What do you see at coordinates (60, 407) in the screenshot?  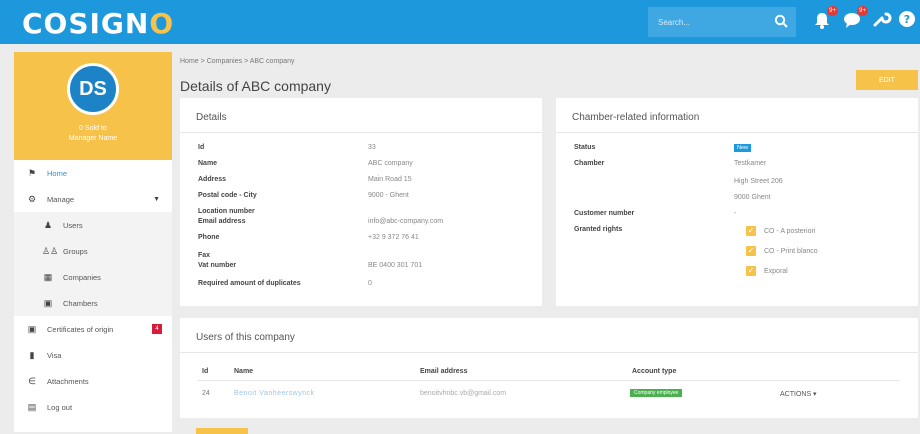 I see `sidebar-item-label: Log out` at bounding box center [60, 407].